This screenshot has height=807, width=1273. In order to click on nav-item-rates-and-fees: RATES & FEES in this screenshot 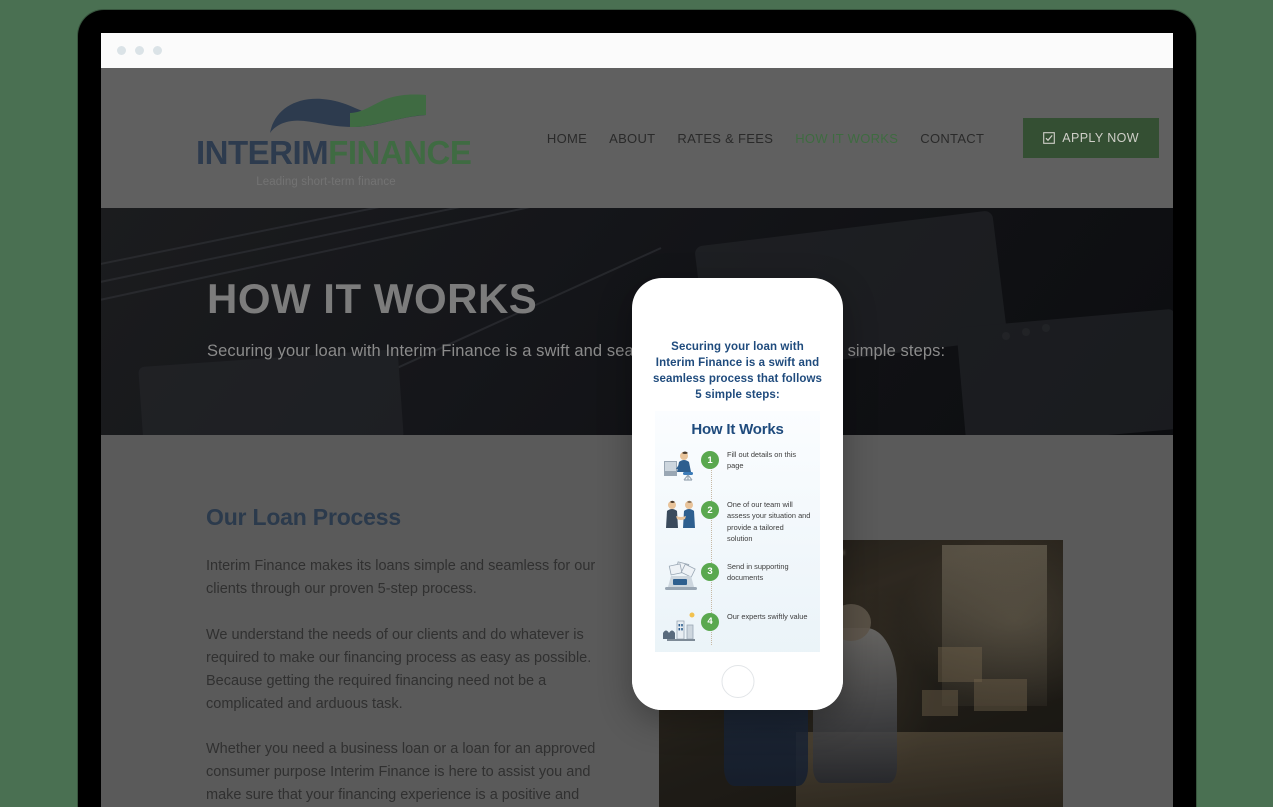, I will do `click(725, 138)`.